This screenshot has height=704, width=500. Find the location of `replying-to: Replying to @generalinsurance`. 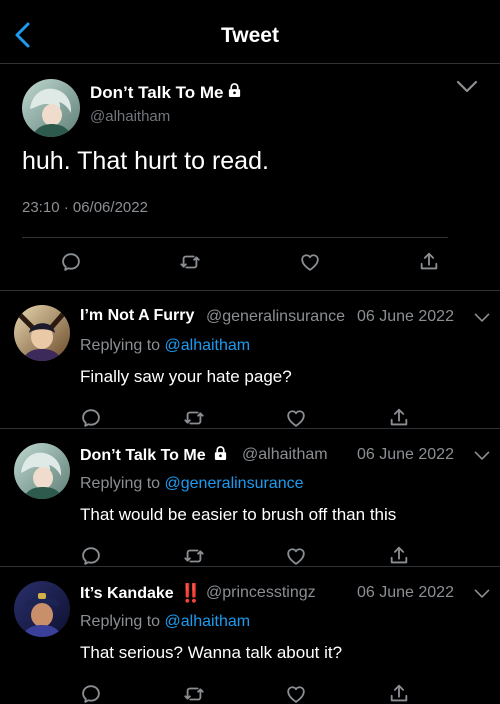

replying-to: Replying to @generalinsurance is located at coordinates (192, 484).